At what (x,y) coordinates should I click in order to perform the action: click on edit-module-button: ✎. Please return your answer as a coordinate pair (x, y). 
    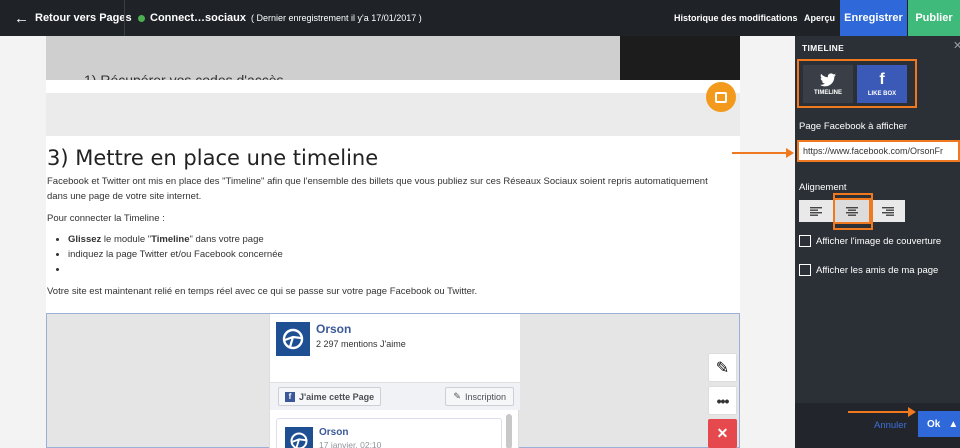
    Looking at the image, I should click on (722, 367).